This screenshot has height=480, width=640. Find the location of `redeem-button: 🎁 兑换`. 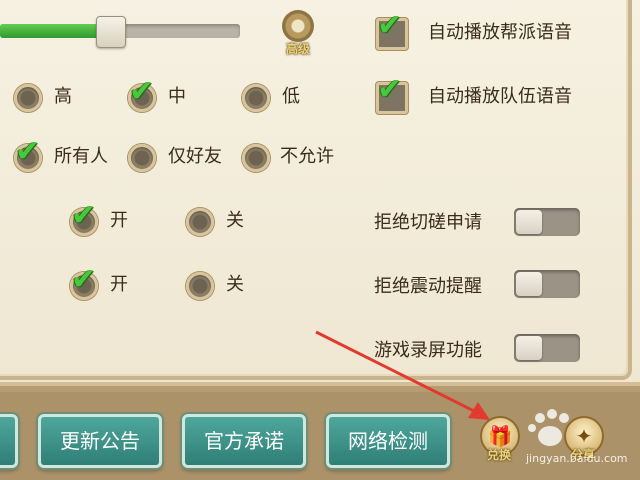

redeem-button: 🎁 兑换 is located at coordinates (499, 443).